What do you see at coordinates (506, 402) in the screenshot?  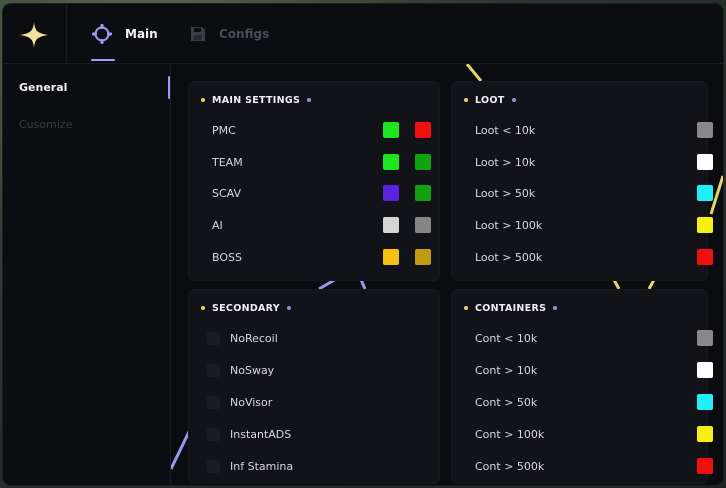 I see `row-label: Cont > 50k` at bounding box center [506, 402].